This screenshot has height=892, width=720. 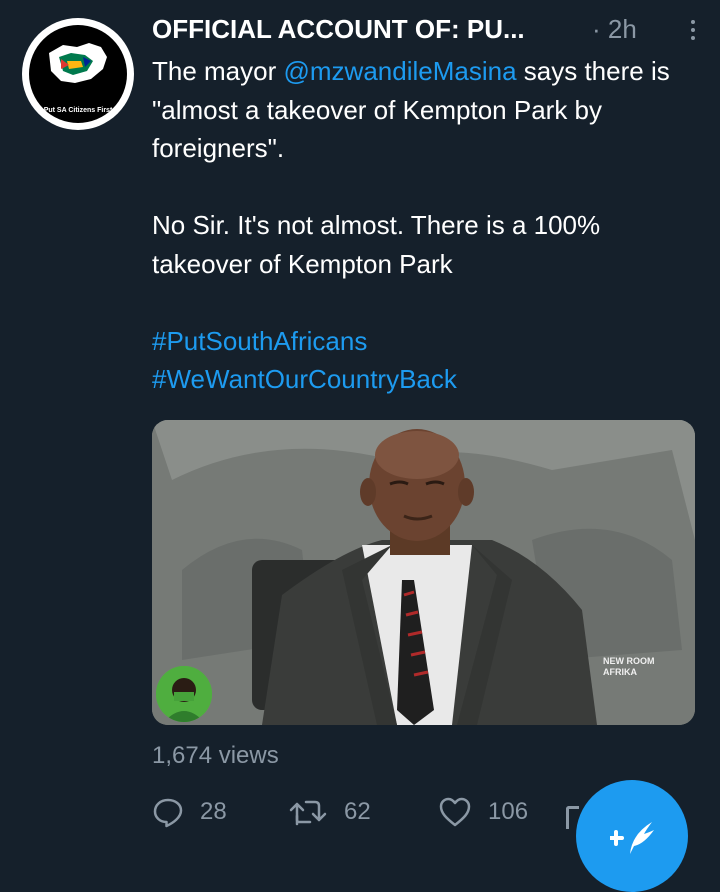 What do you see at coordinates (304, 379) in the screenshot?
I see `hashtag-link-2: #WeWantOurCountryBack` at bounding box center [304, 379].